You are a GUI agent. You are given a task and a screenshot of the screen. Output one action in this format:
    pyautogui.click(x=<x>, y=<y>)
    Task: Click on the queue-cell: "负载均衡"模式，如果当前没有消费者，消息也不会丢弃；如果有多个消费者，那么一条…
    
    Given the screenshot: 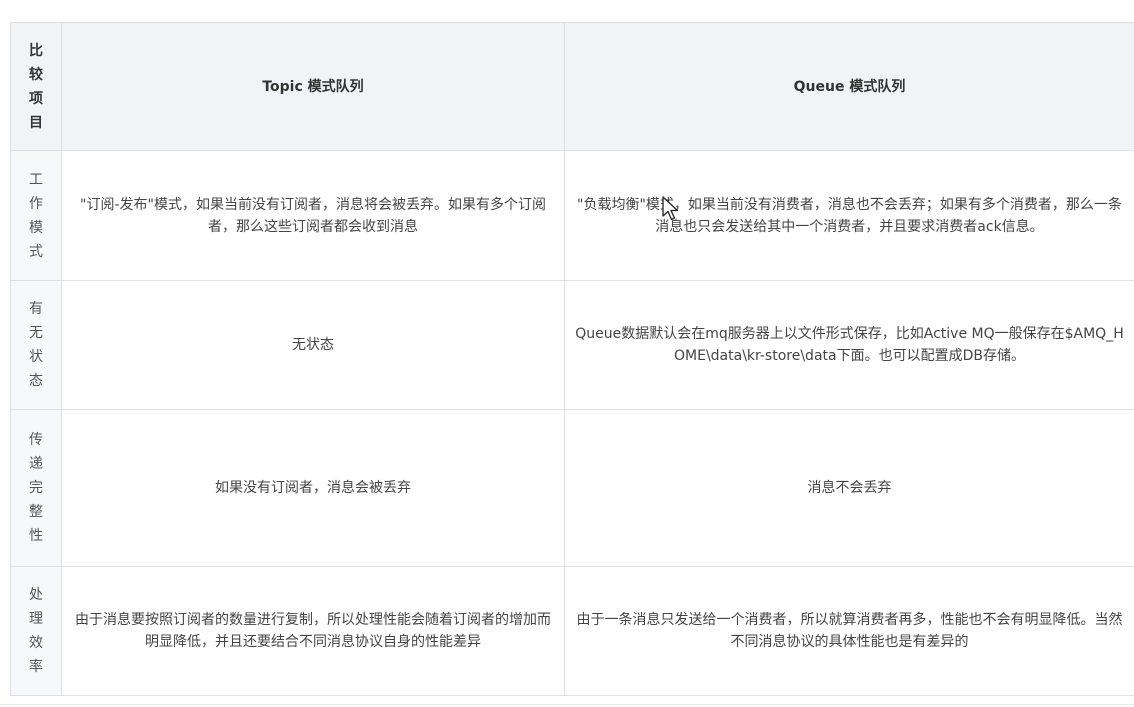 What is the action you would take?
    pyautogui.click(x=849, y=215)
    